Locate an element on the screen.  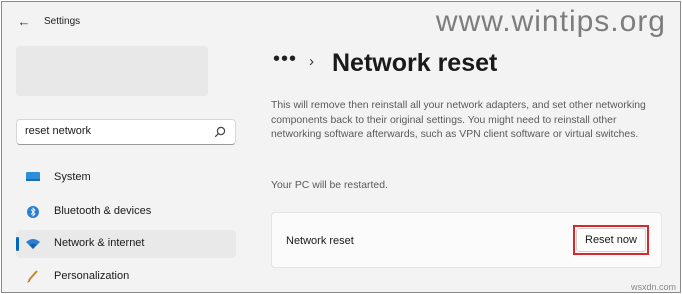
sidebar-item-label: Network & internet is located at coordinates (99, 243).